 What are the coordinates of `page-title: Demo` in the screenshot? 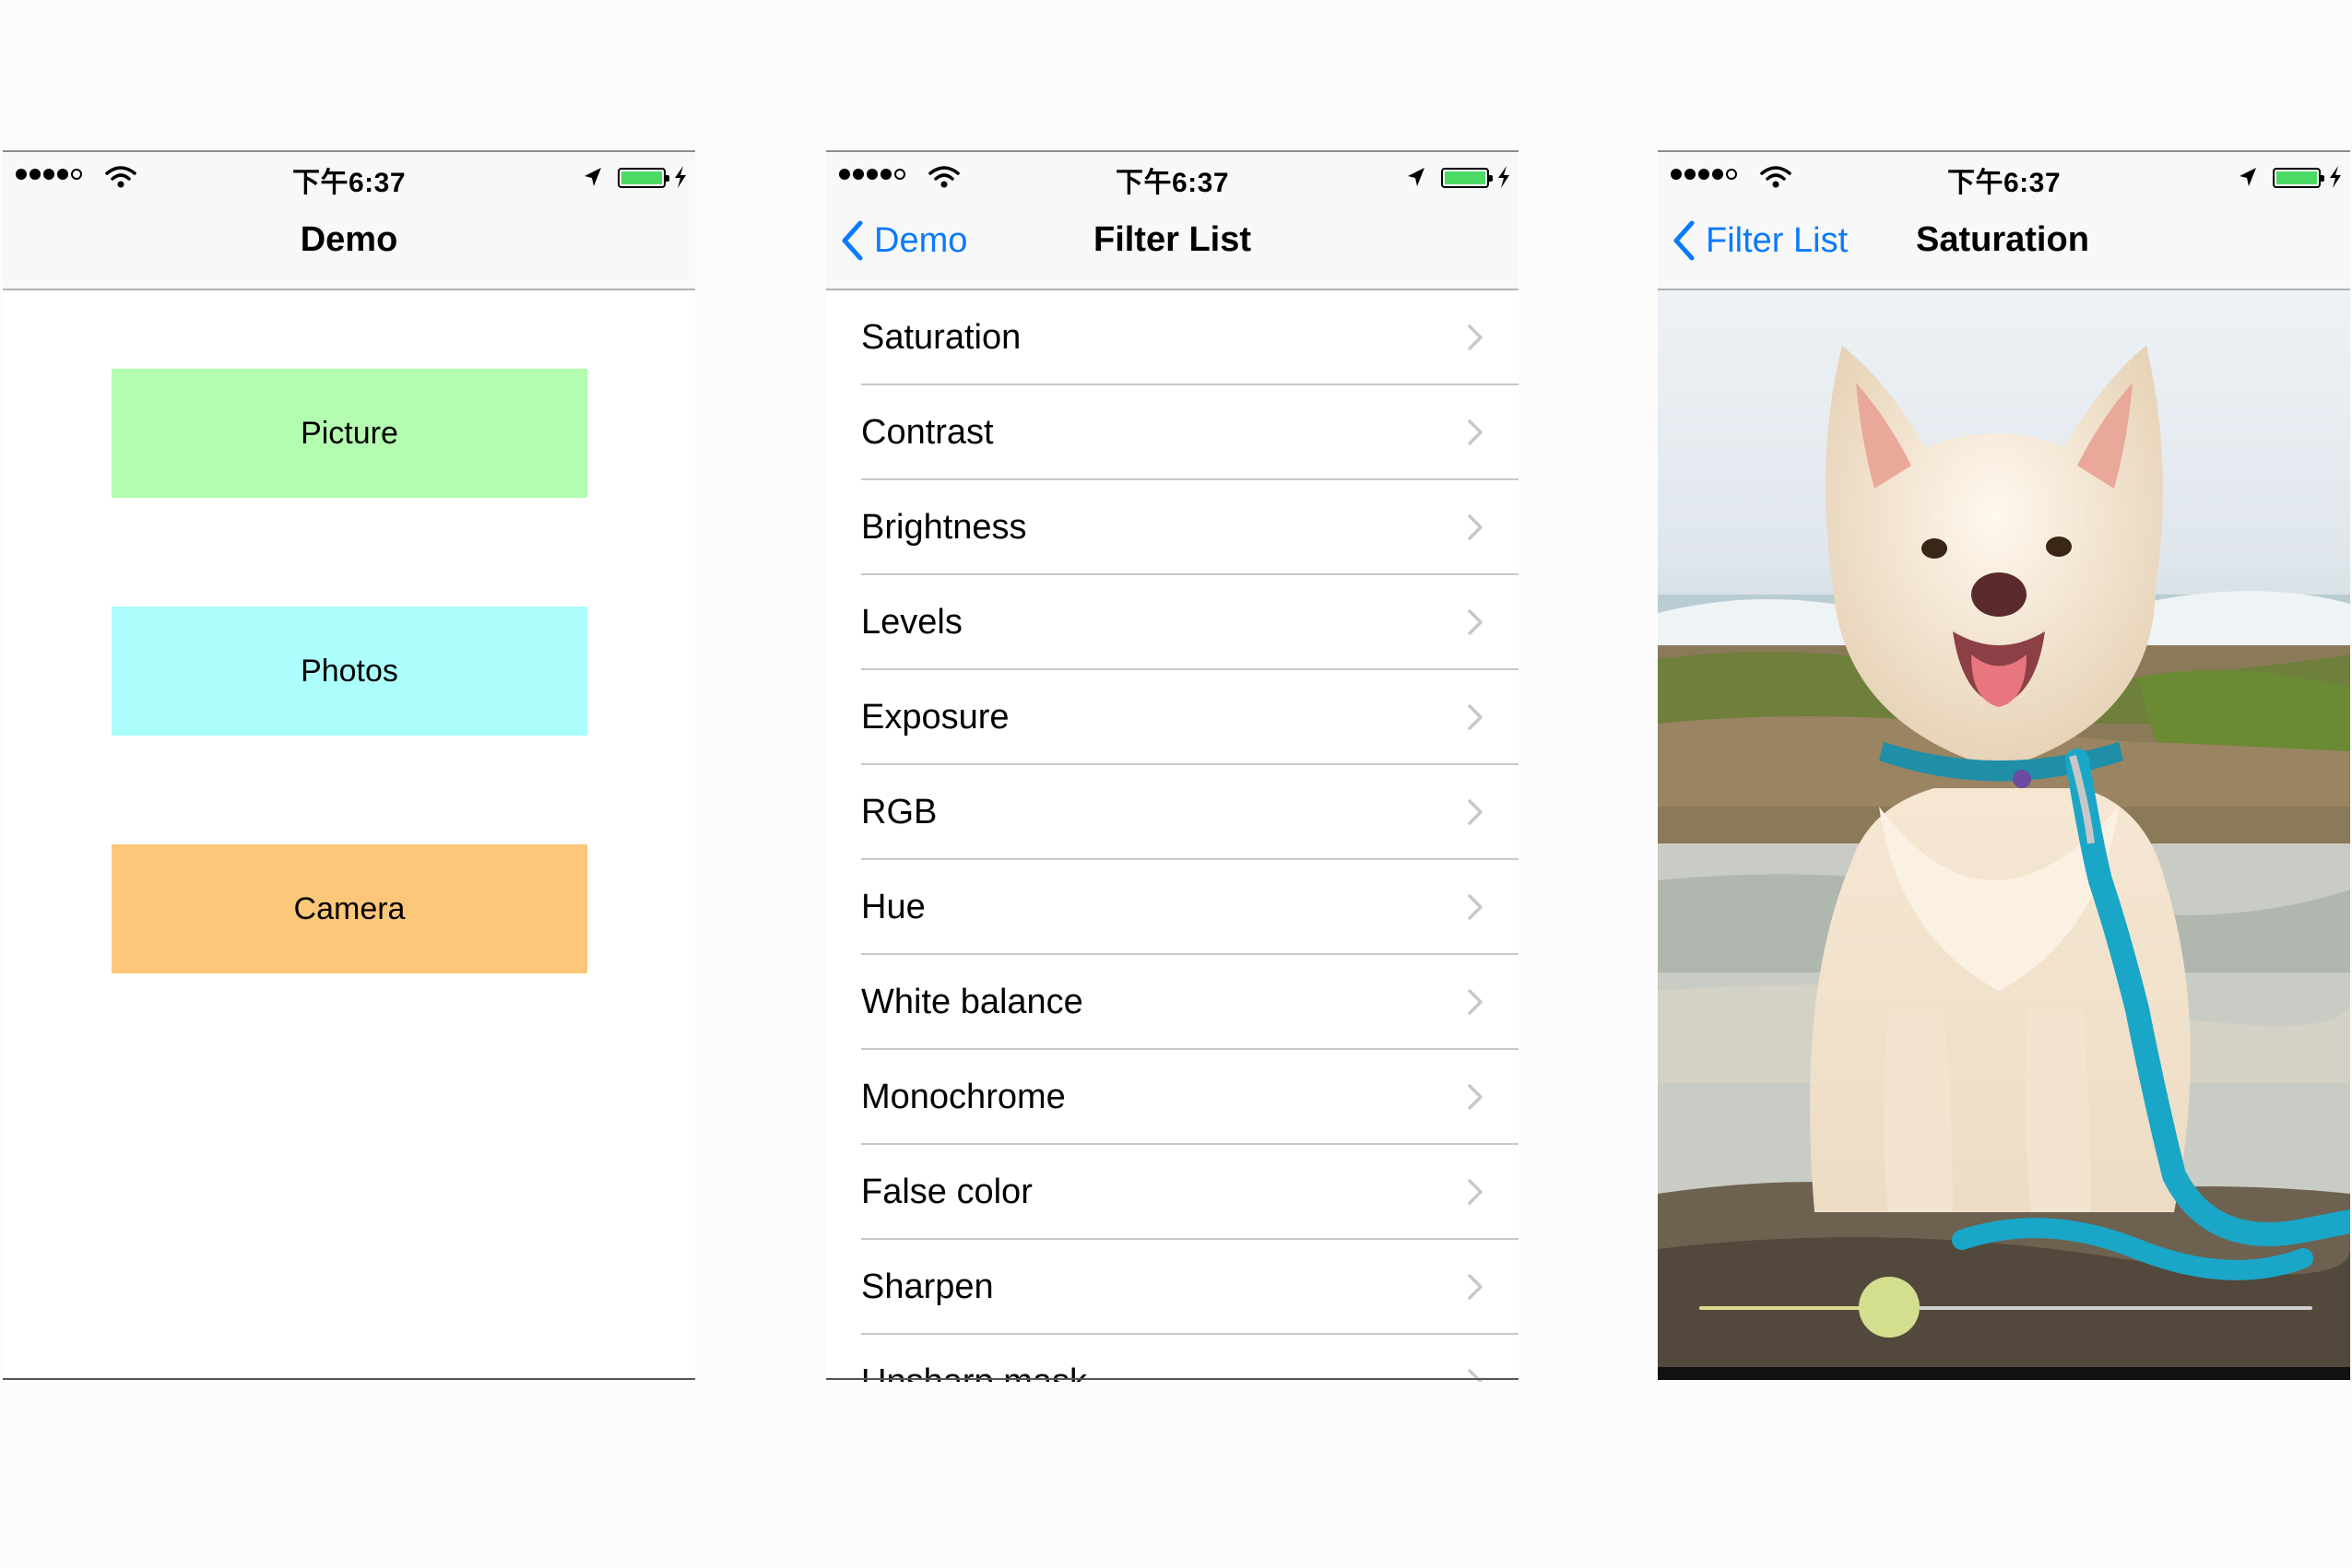 It's located at (349, 240).